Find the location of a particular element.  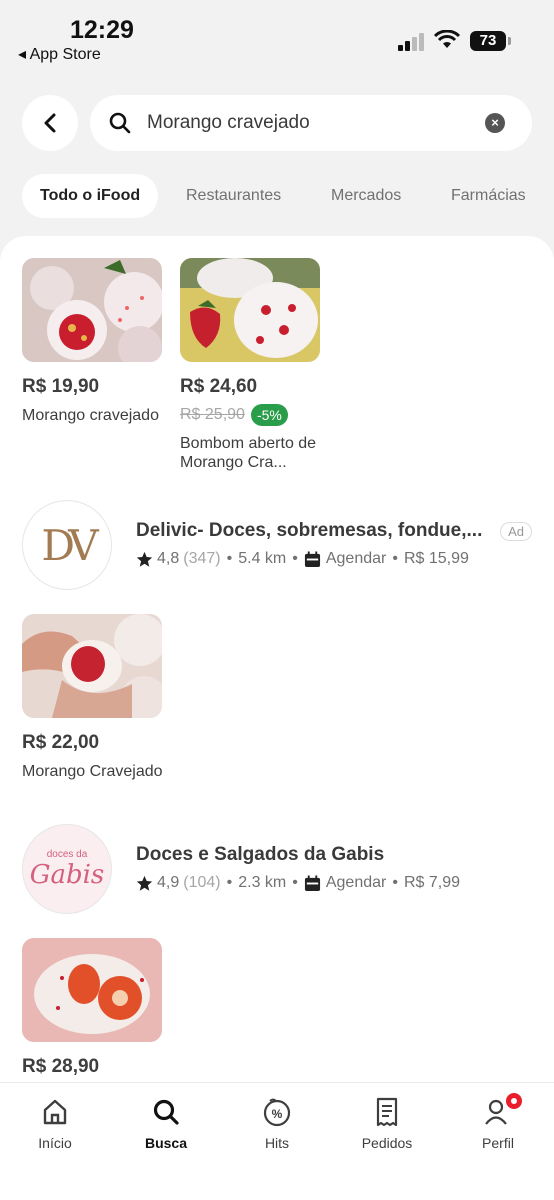

nav-inicio: Início is located at coordinates (55, 1123).